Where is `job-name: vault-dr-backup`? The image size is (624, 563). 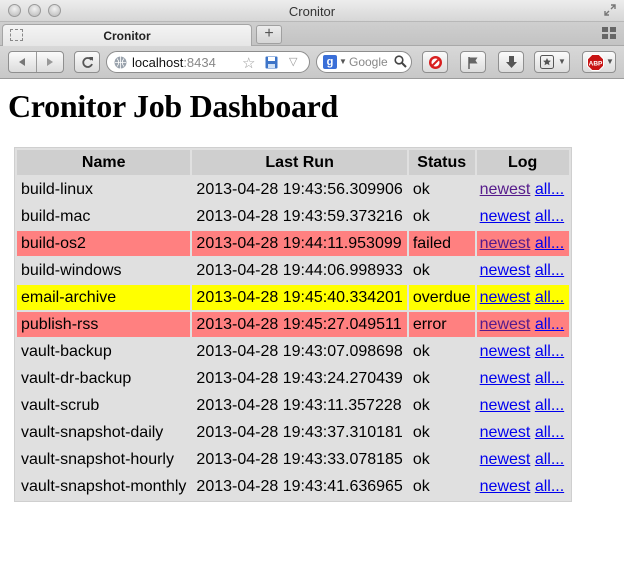 job-name: vault-dr-backup is located at coordinates (76, 378).